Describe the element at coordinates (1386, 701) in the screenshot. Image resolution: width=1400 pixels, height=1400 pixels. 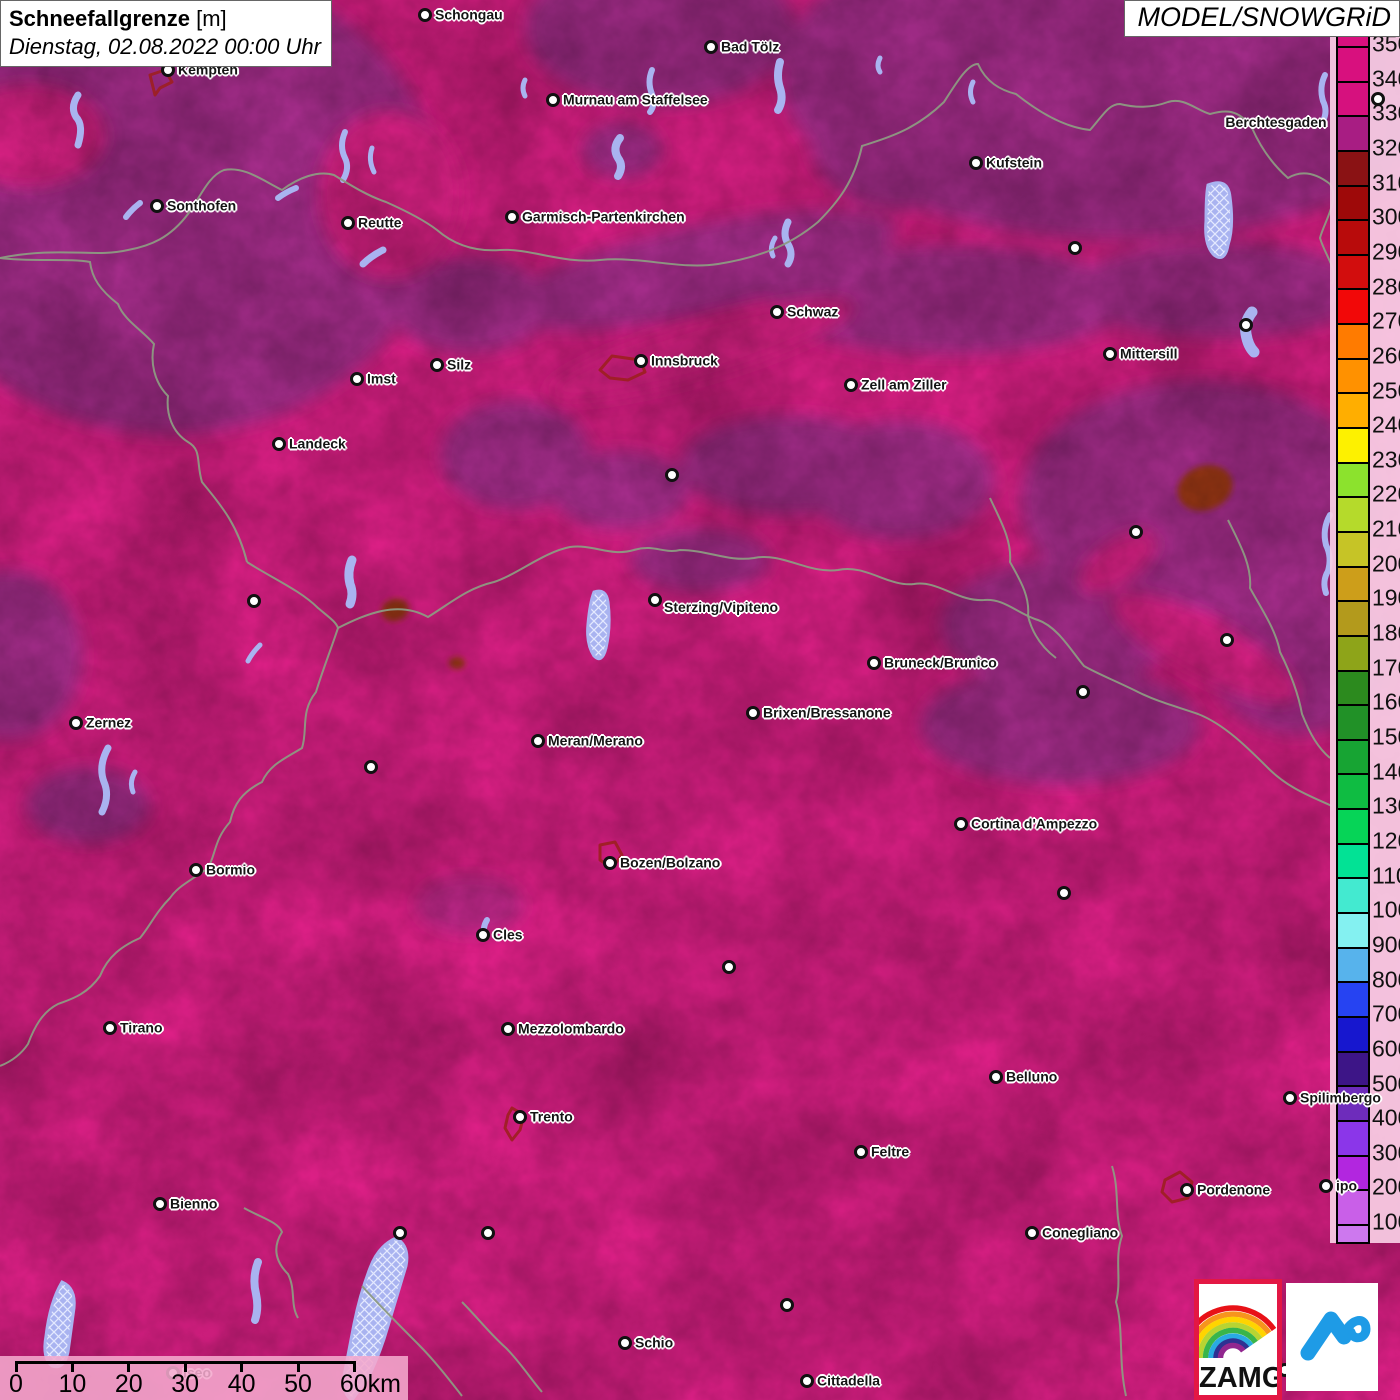
I see `legend-value-label: 1600` at that location.